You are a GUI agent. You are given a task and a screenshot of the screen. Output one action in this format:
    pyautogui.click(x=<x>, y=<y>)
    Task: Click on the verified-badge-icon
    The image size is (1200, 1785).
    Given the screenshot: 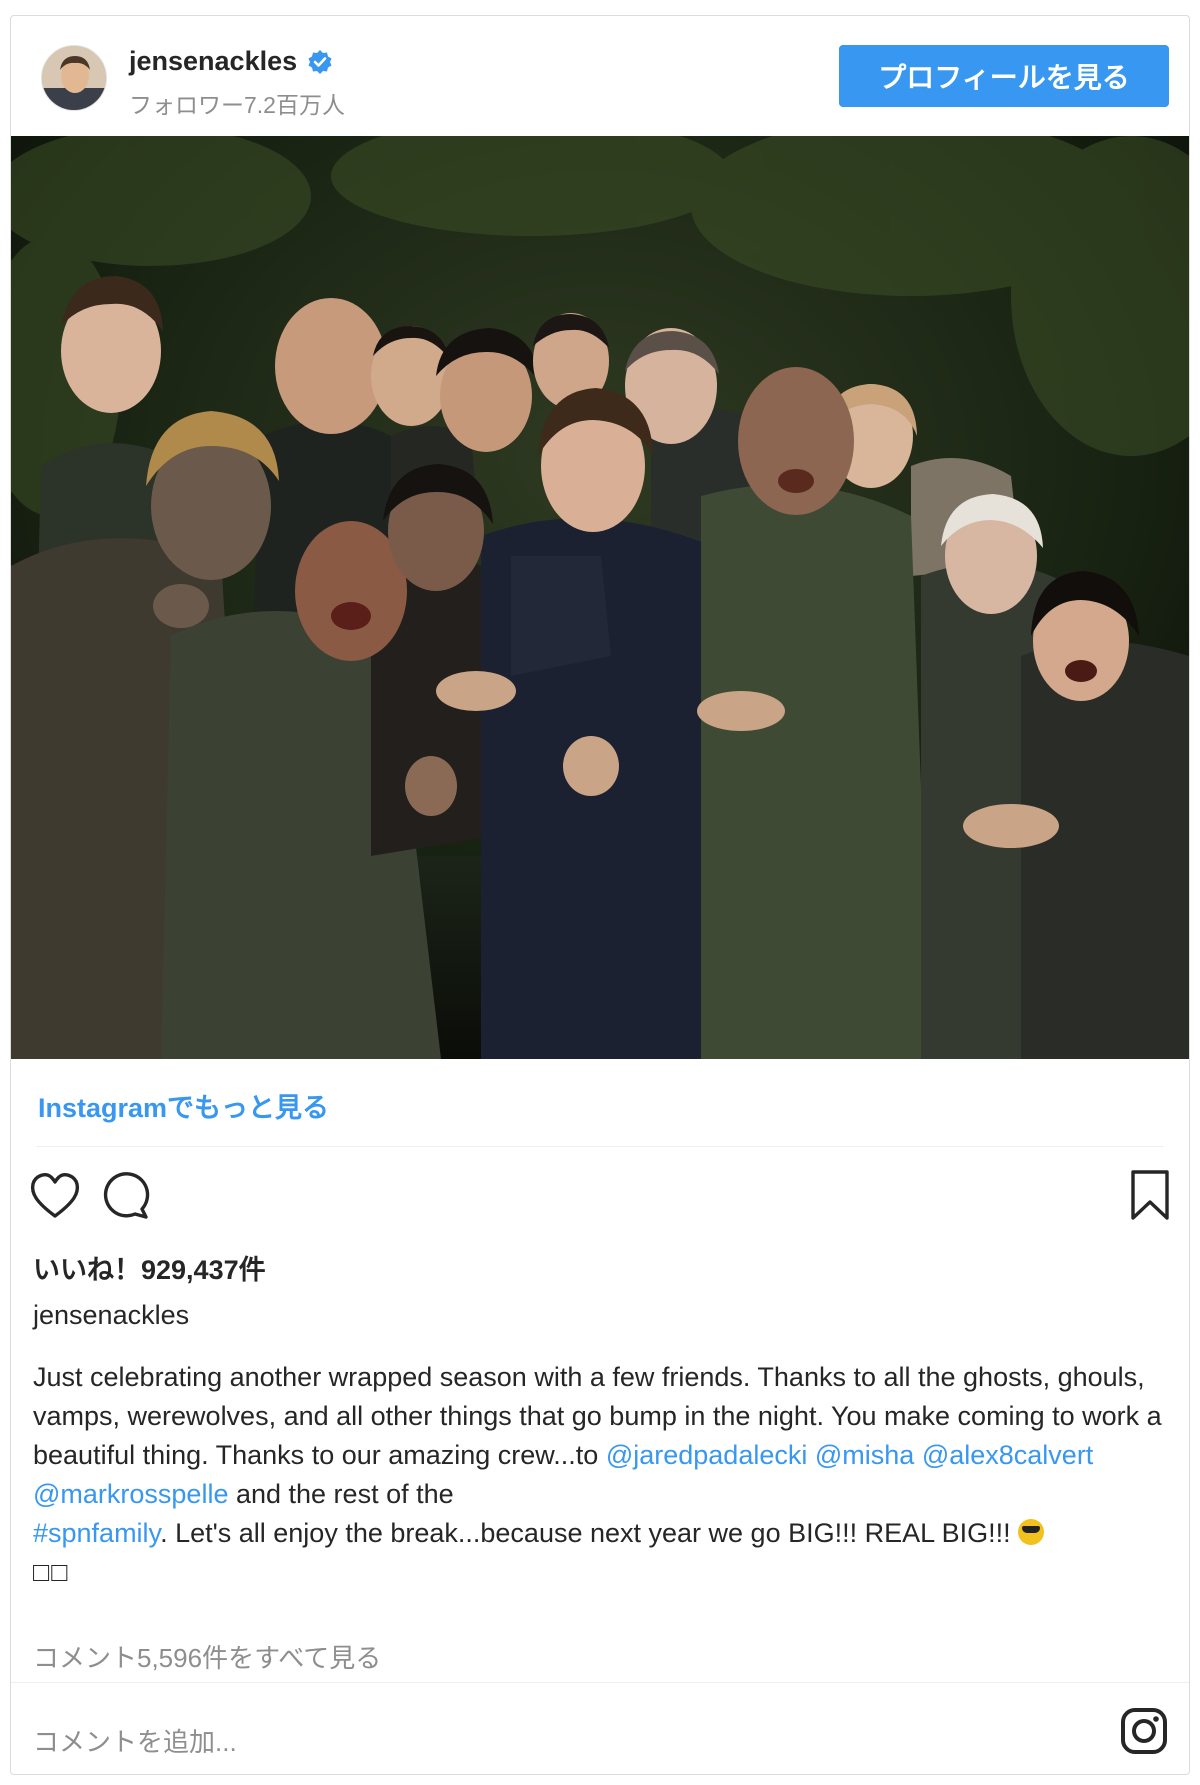 What is the action you would take?
    pyautogui.click(x=320, y=61)
    